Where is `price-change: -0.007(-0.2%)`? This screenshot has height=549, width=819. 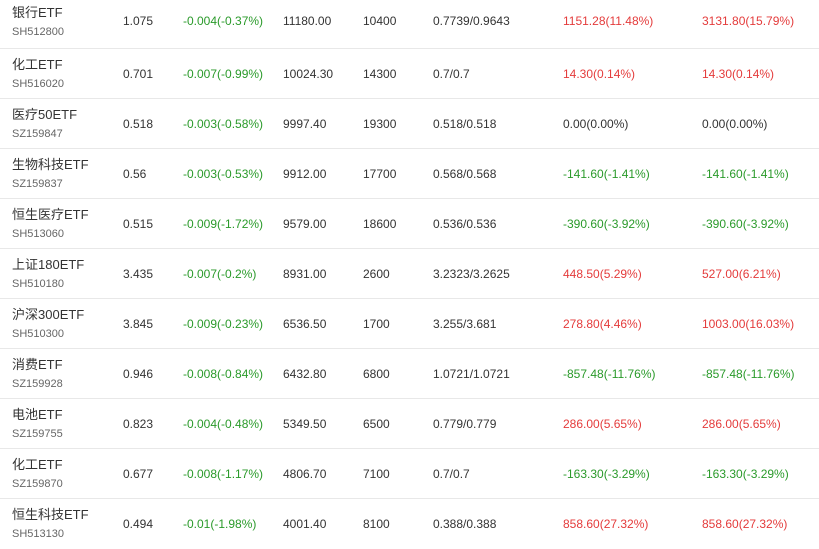
price-change: -0.007(-0.2%) is located at coordinates (220, 273).